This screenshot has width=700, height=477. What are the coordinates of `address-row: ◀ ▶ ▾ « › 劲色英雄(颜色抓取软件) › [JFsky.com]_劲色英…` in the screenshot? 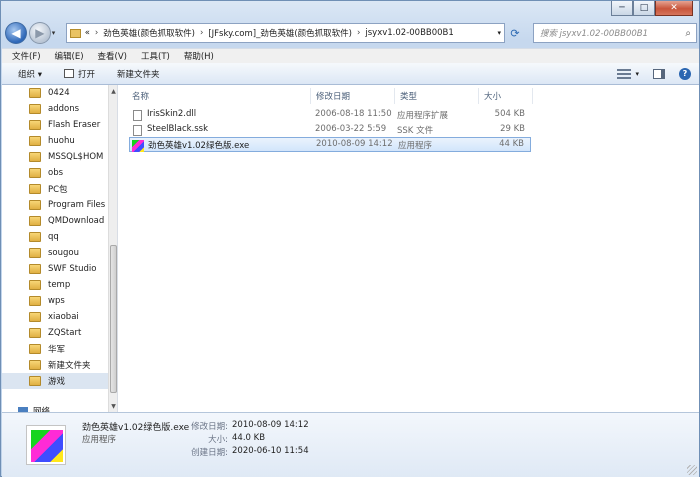 It's located at (351, 33).